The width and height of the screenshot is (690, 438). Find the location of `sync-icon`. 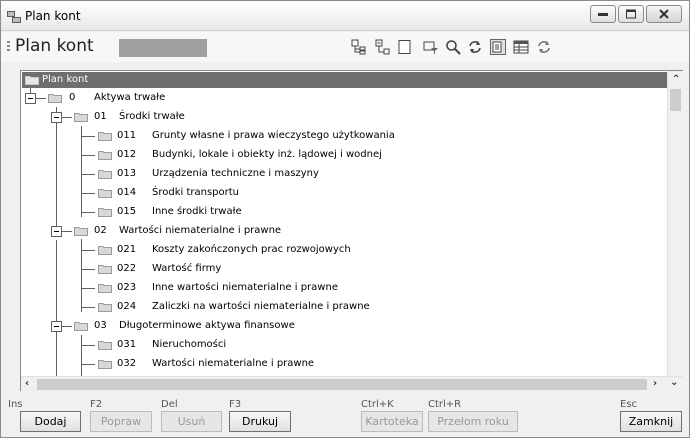

sync-icon is located at coordinates (544, 47).